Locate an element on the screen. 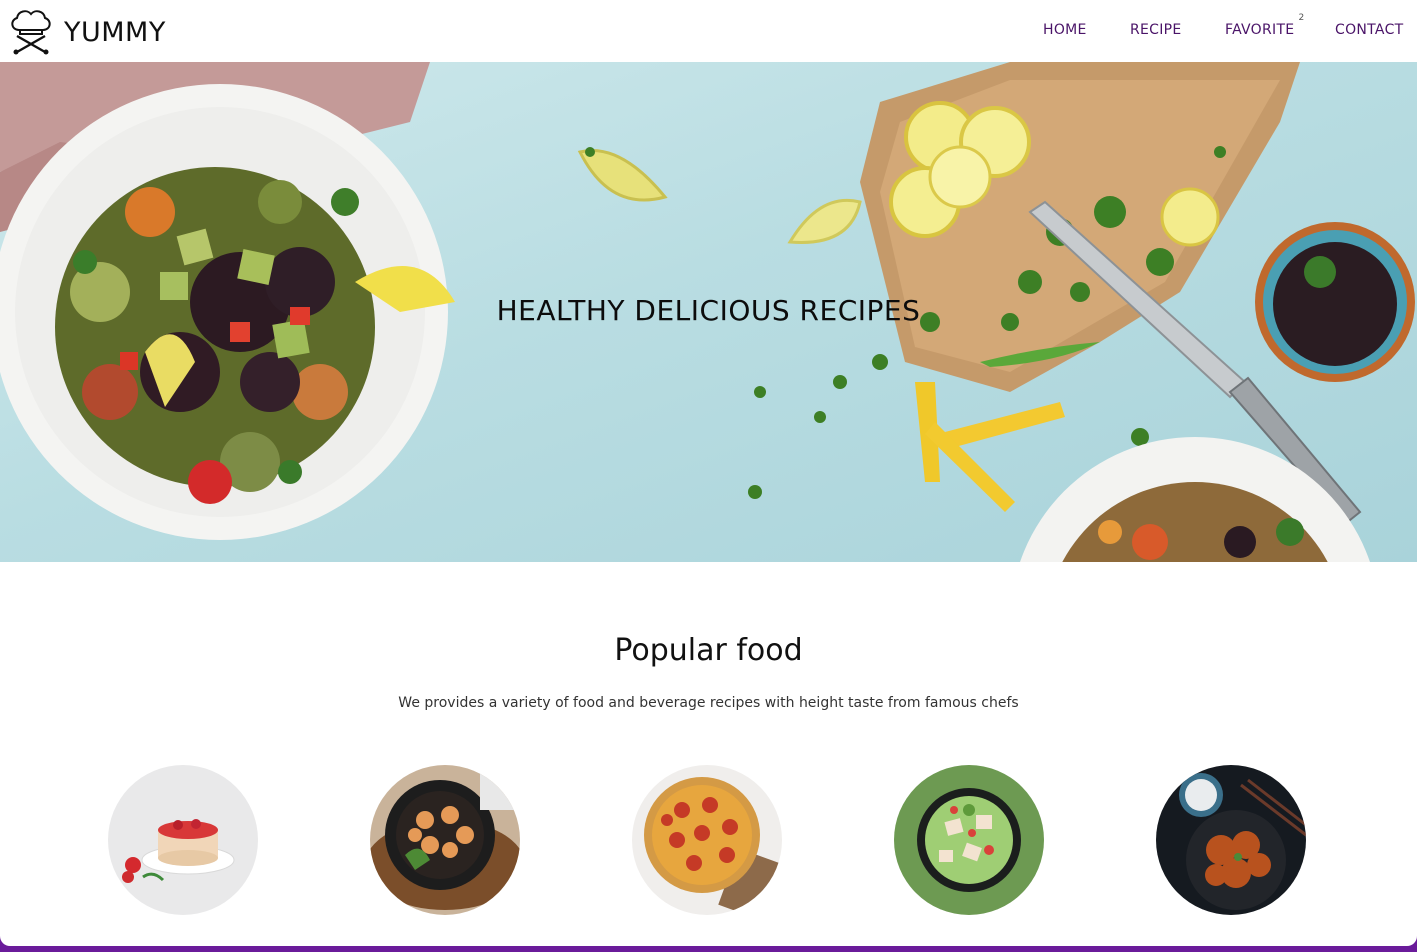  food-card-chicken-wings is located at coordinates (1231, 840).